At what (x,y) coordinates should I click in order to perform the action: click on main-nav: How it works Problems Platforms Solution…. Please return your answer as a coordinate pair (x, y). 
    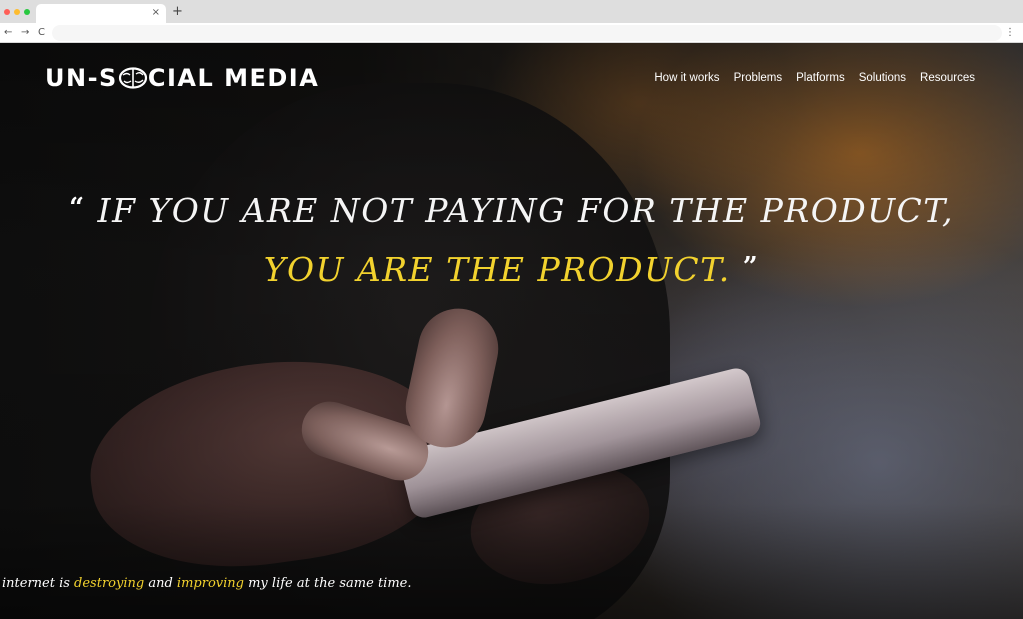
    Looking at the image, I should click on (814, 78).